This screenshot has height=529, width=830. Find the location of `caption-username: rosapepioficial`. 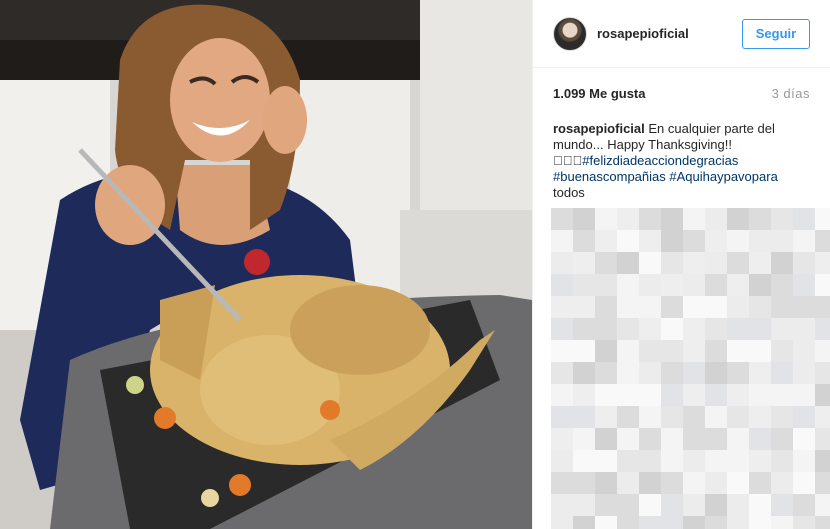

caption-username: rosapepioficial is located at coordinates (599, 128).